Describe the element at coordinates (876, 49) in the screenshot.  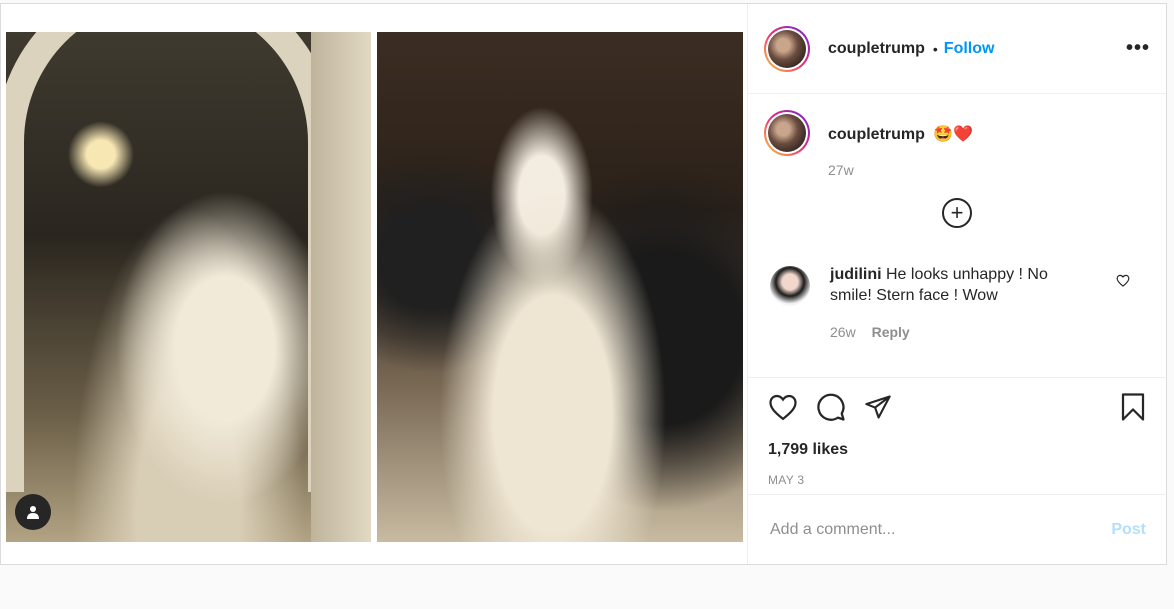
I see `author-username: coupletrump` at that location.